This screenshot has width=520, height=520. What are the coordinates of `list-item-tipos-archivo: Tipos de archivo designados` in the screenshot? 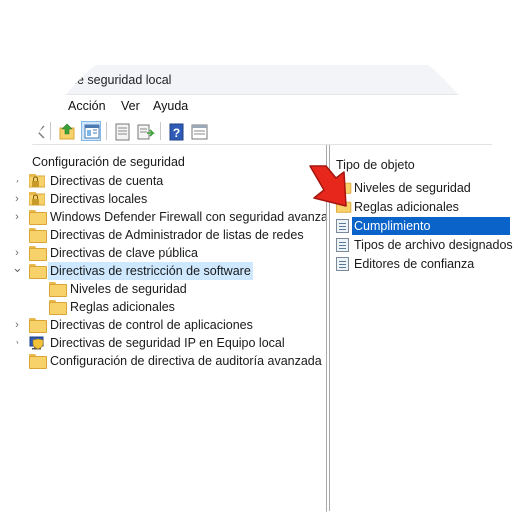 It's located at (426, 245).